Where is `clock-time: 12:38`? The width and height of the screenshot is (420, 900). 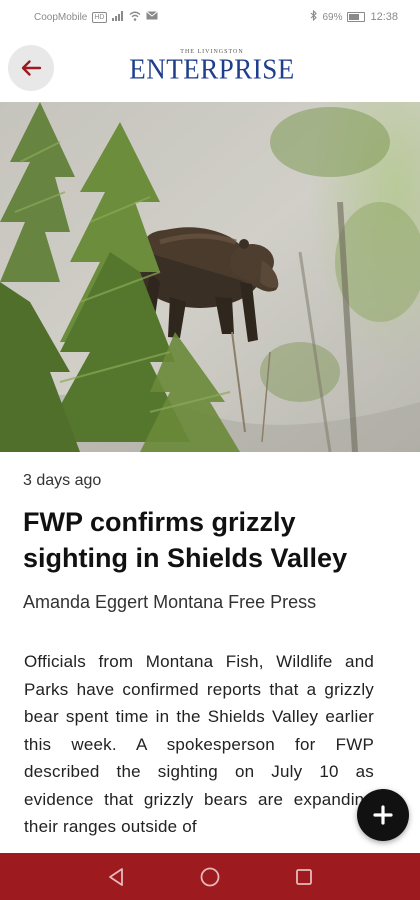 clock-time: 12:38 is located at coordinates (384, 17).